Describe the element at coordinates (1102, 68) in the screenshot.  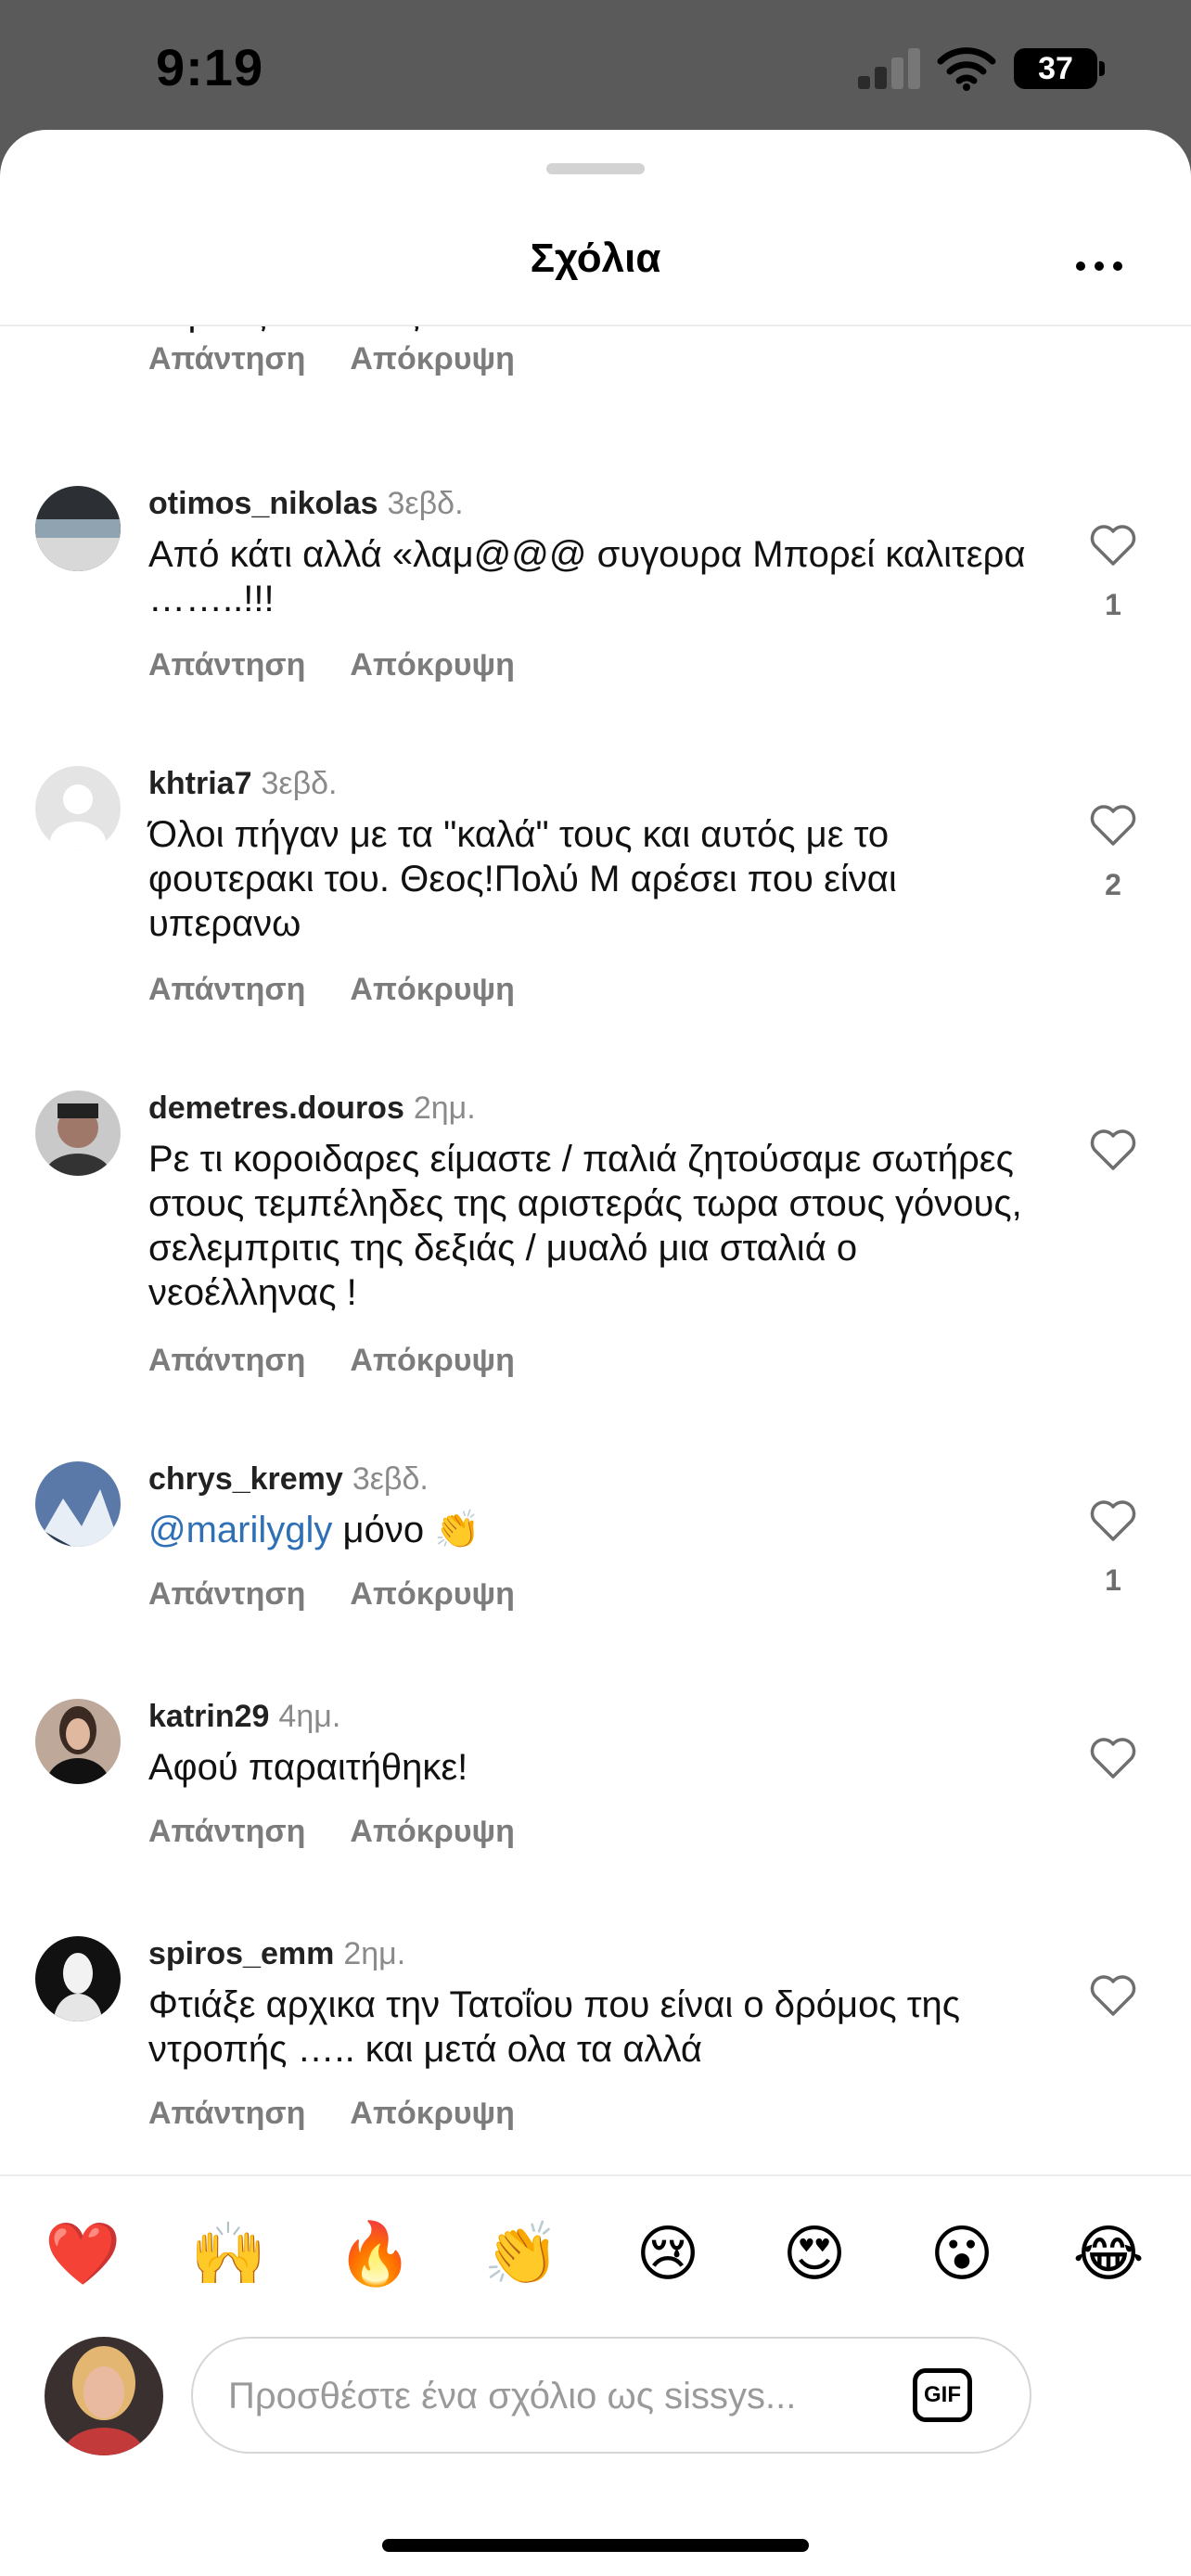
I see `battery-tip` at that location.